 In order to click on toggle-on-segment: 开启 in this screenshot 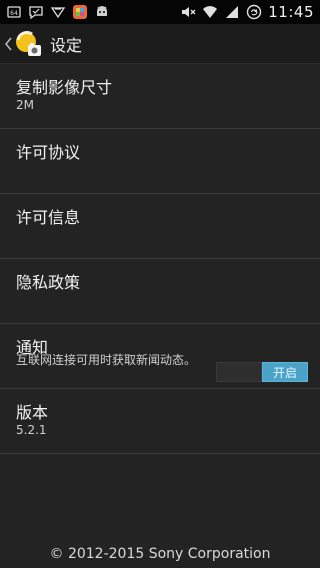, I will do `click(285, 372)`.